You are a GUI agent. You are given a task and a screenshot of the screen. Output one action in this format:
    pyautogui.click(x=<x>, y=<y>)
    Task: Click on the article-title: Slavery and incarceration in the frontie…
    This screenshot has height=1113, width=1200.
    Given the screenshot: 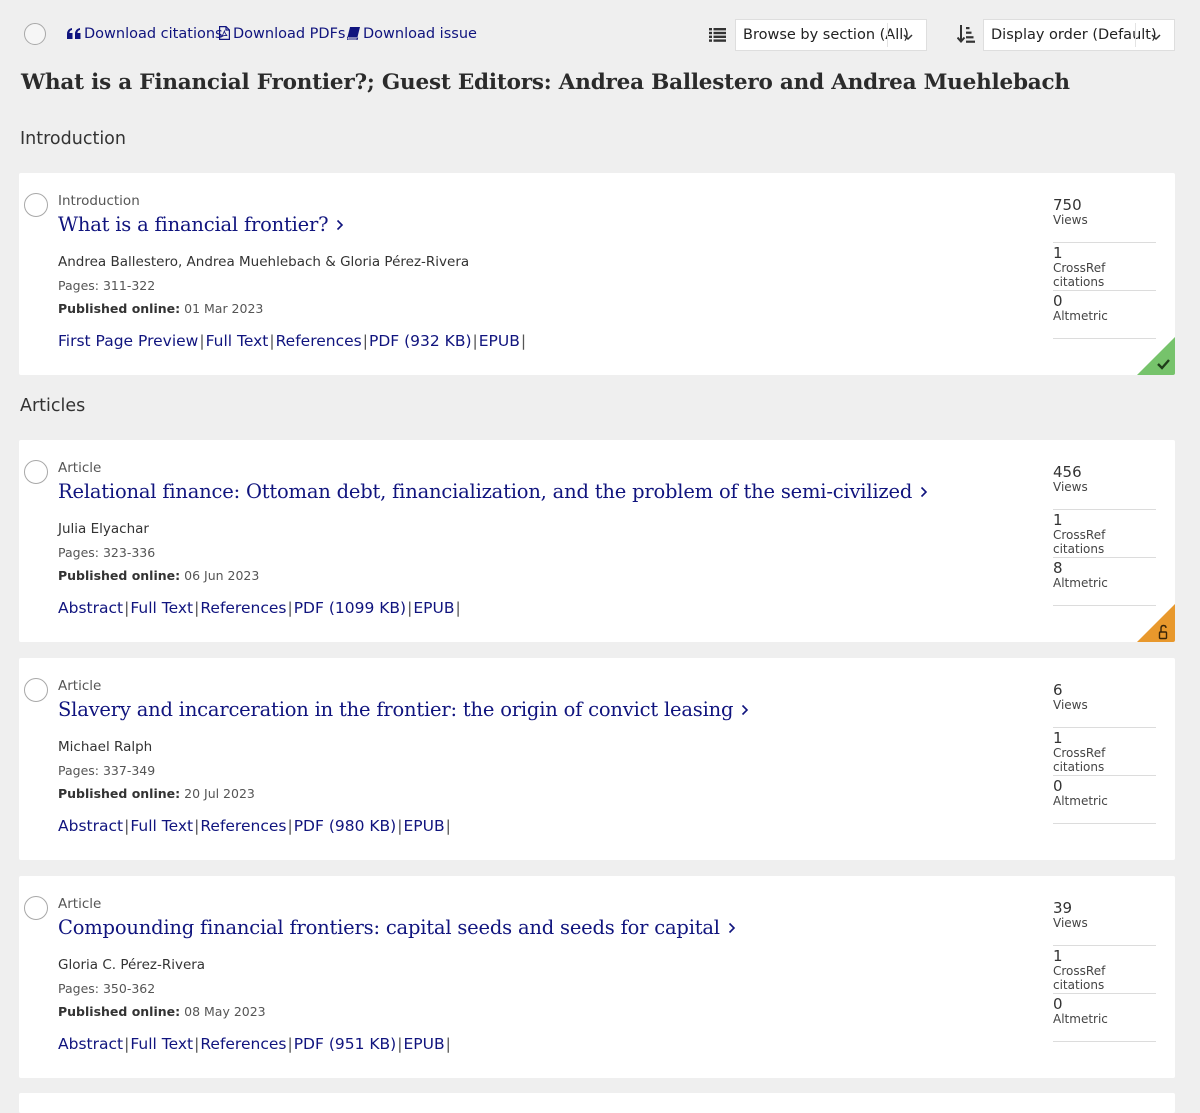 What is the action you would take?
    pyautogui.click(x=396, y=709)
    